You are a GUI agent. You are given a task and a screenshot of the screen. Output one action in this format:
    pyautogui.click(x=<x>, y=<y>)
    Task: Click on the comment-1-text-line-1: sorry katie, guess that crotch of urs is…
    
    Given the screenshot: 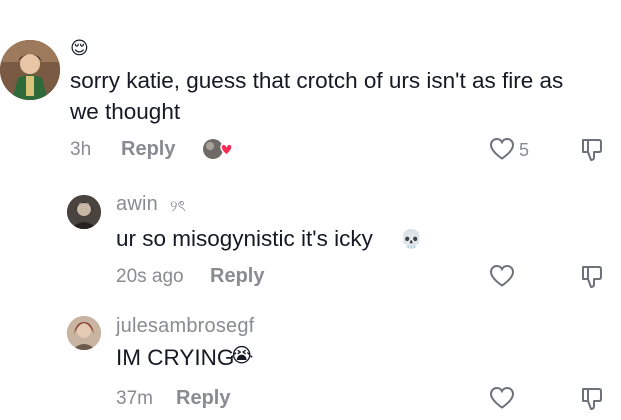 What is the action you would take?
    pyautogui.click(x=317, y=80)
    